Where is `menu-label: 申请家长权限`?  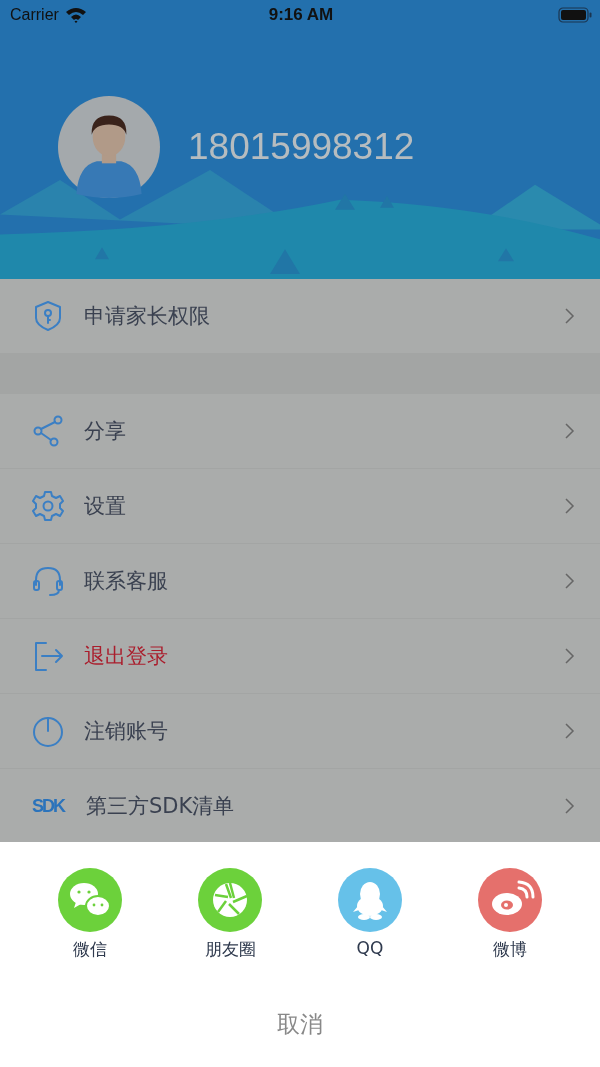
menu-label: 申请家长权限 is located at coordinates (147, 316).